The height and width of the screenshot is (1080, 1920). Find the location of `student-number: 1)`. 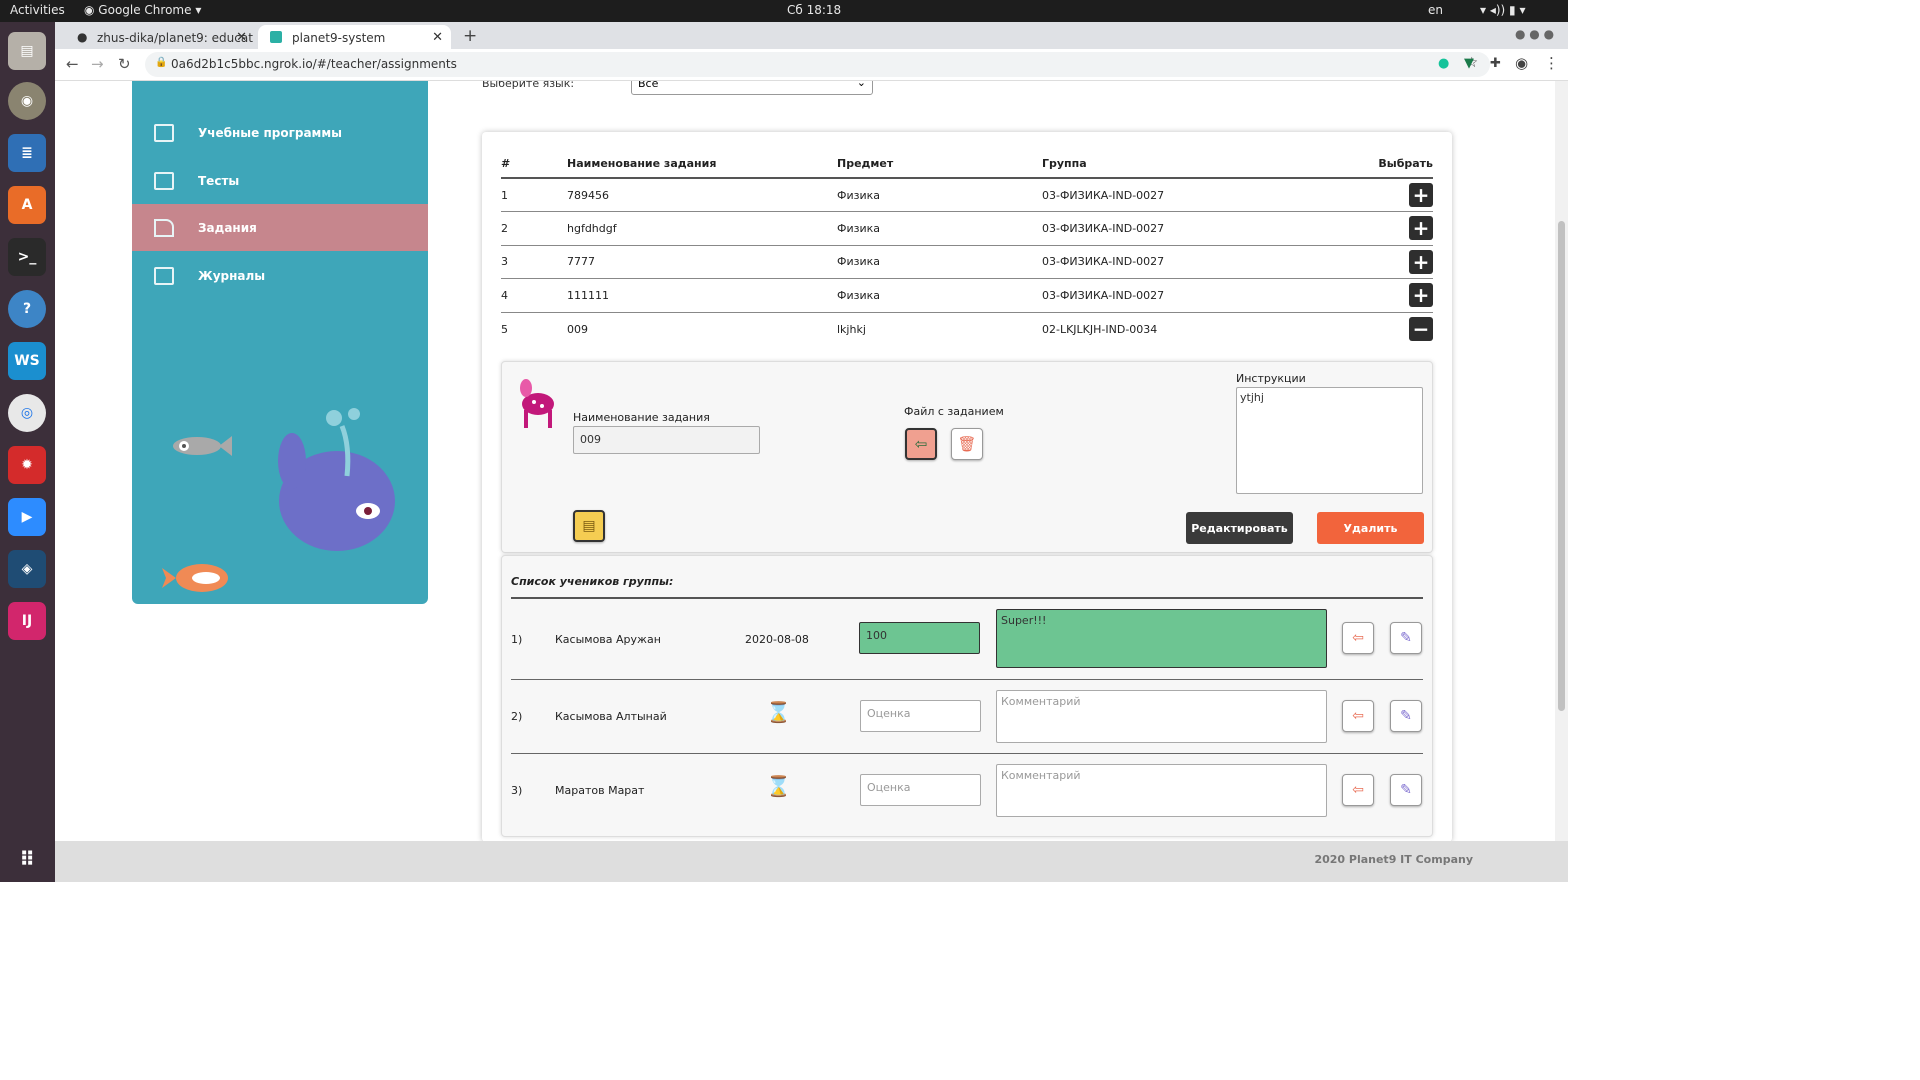

student-number: 1) is located at coordinates (517, 639).